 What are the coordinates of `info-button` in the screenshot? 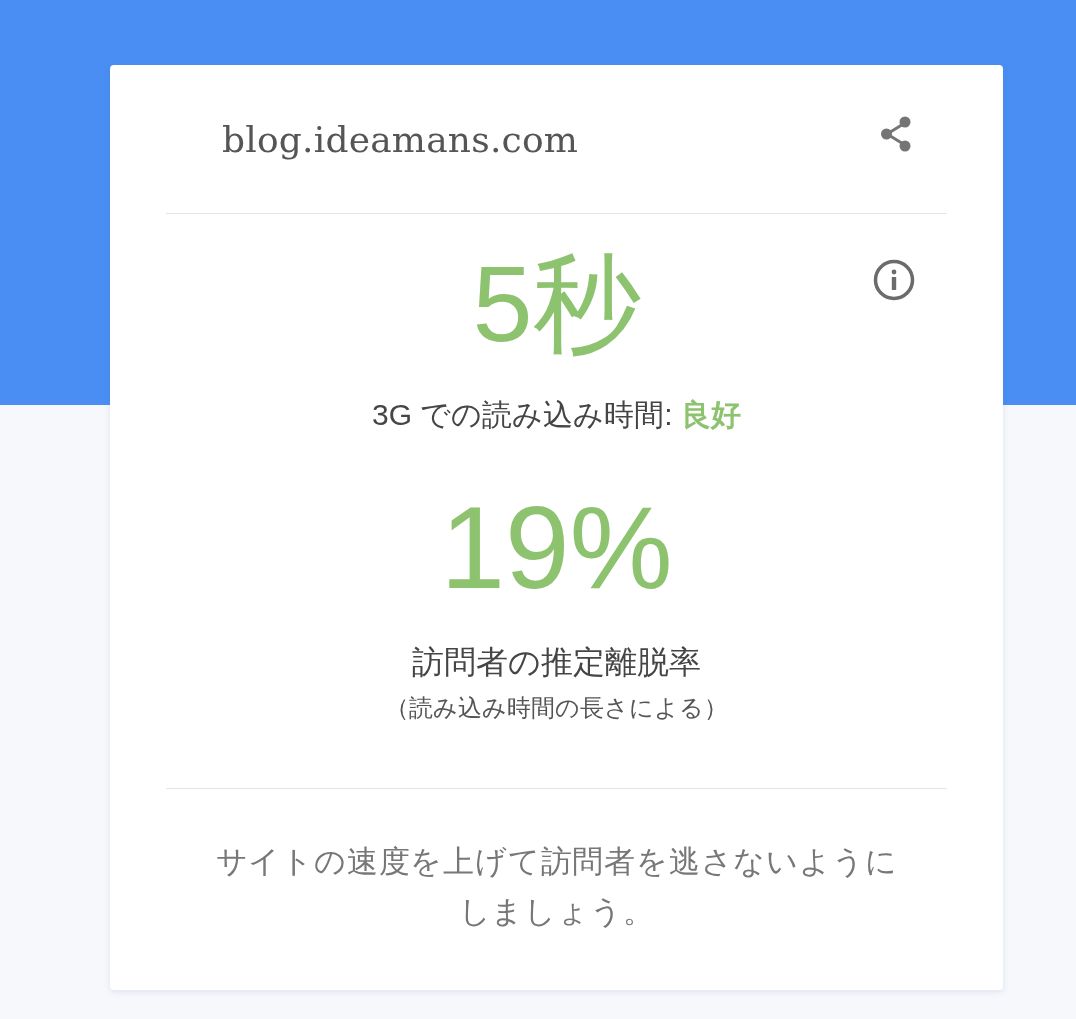 It's located at (894, 280).